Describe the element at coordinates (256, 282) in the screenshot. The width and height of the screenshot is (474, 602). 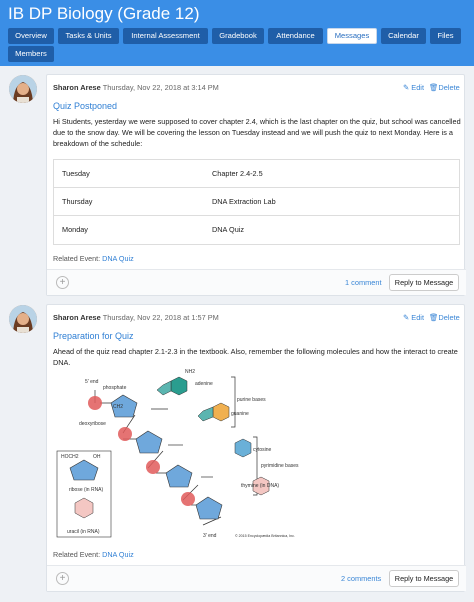
I see `post-footer: + 1 comment Reply to Message` at that location.